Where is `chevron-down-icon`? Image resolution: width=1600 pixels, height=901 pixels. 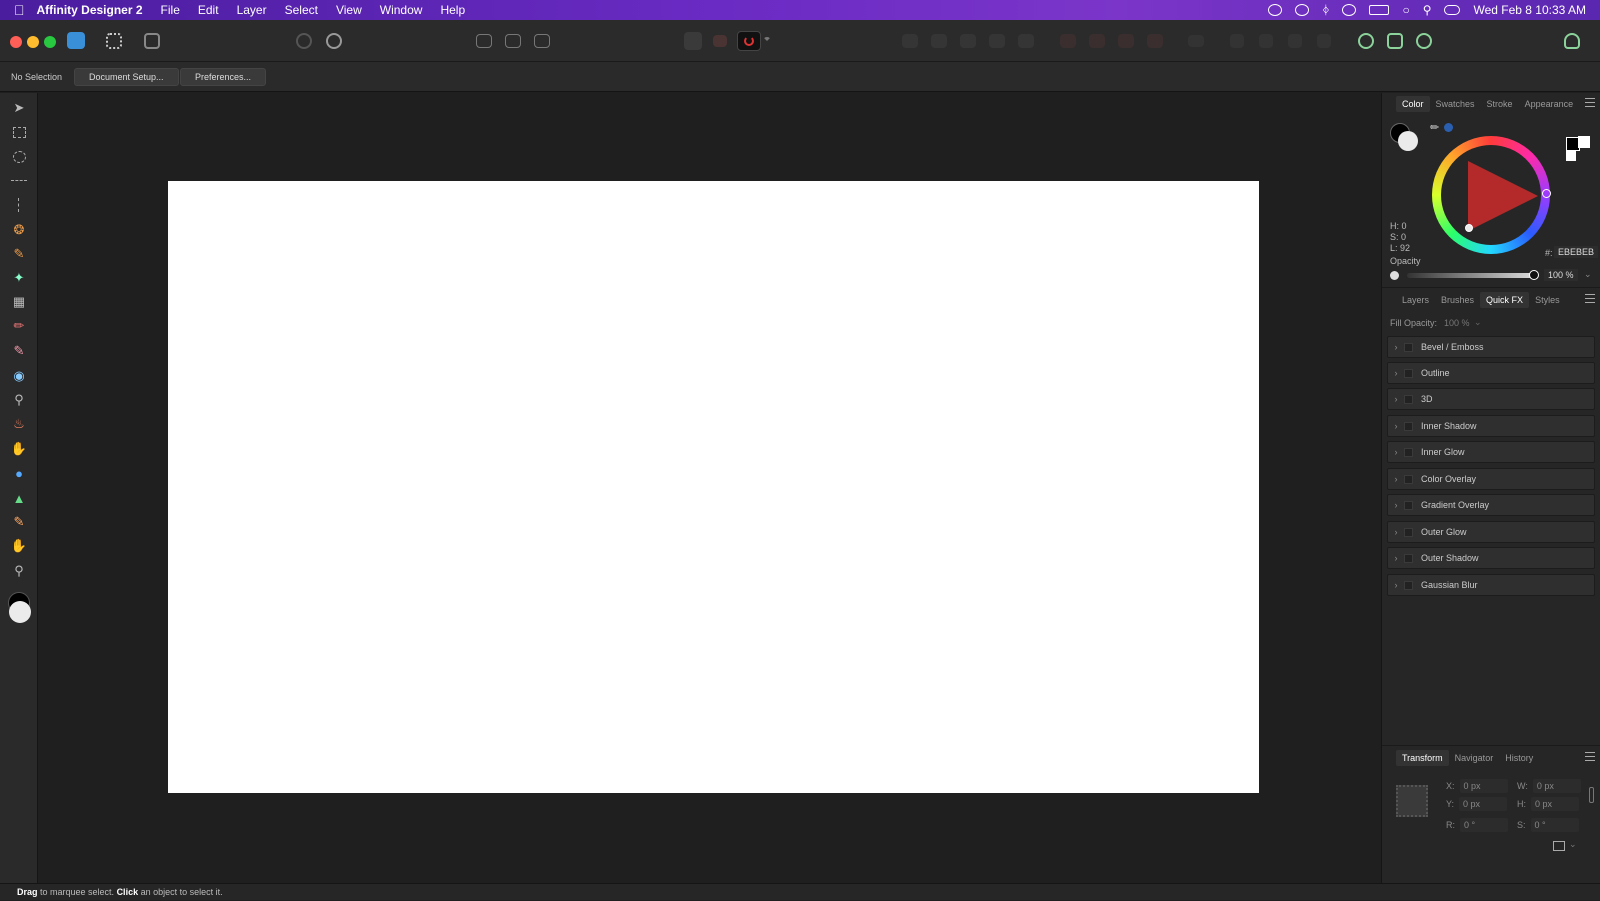
chevron-down-icon is located at coordinates (767, 41).